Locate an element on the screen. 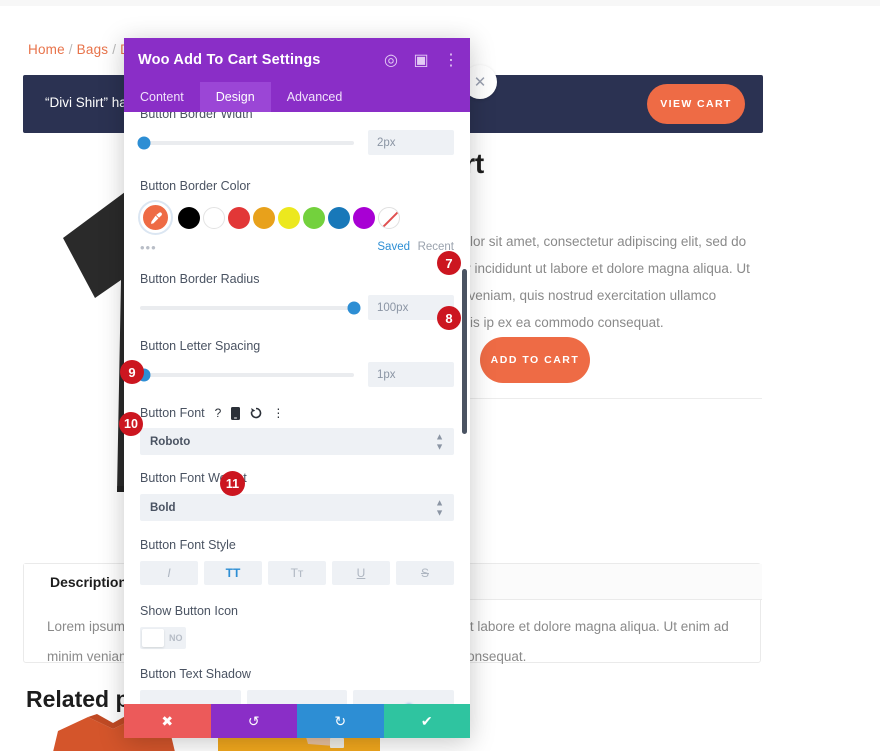  tab-advanced: Advanced is located at coordinates (315, 97).